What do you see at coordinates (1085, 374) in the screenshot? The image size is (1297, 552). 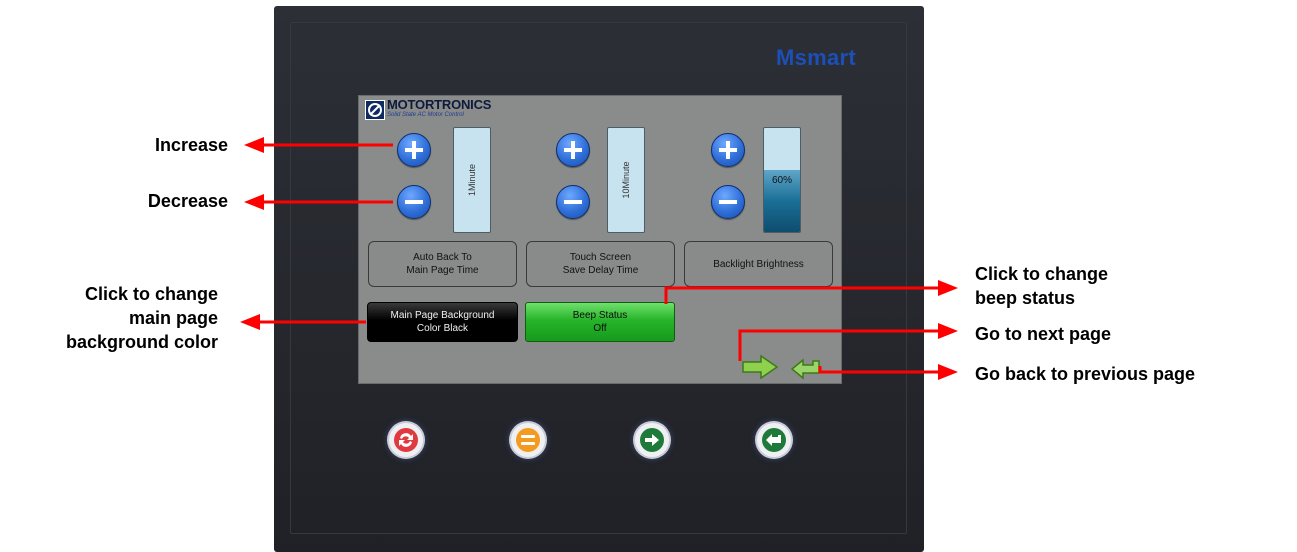 I see `annotation-previous-page: Go back to previous page` at bounding box center [1085, 374].